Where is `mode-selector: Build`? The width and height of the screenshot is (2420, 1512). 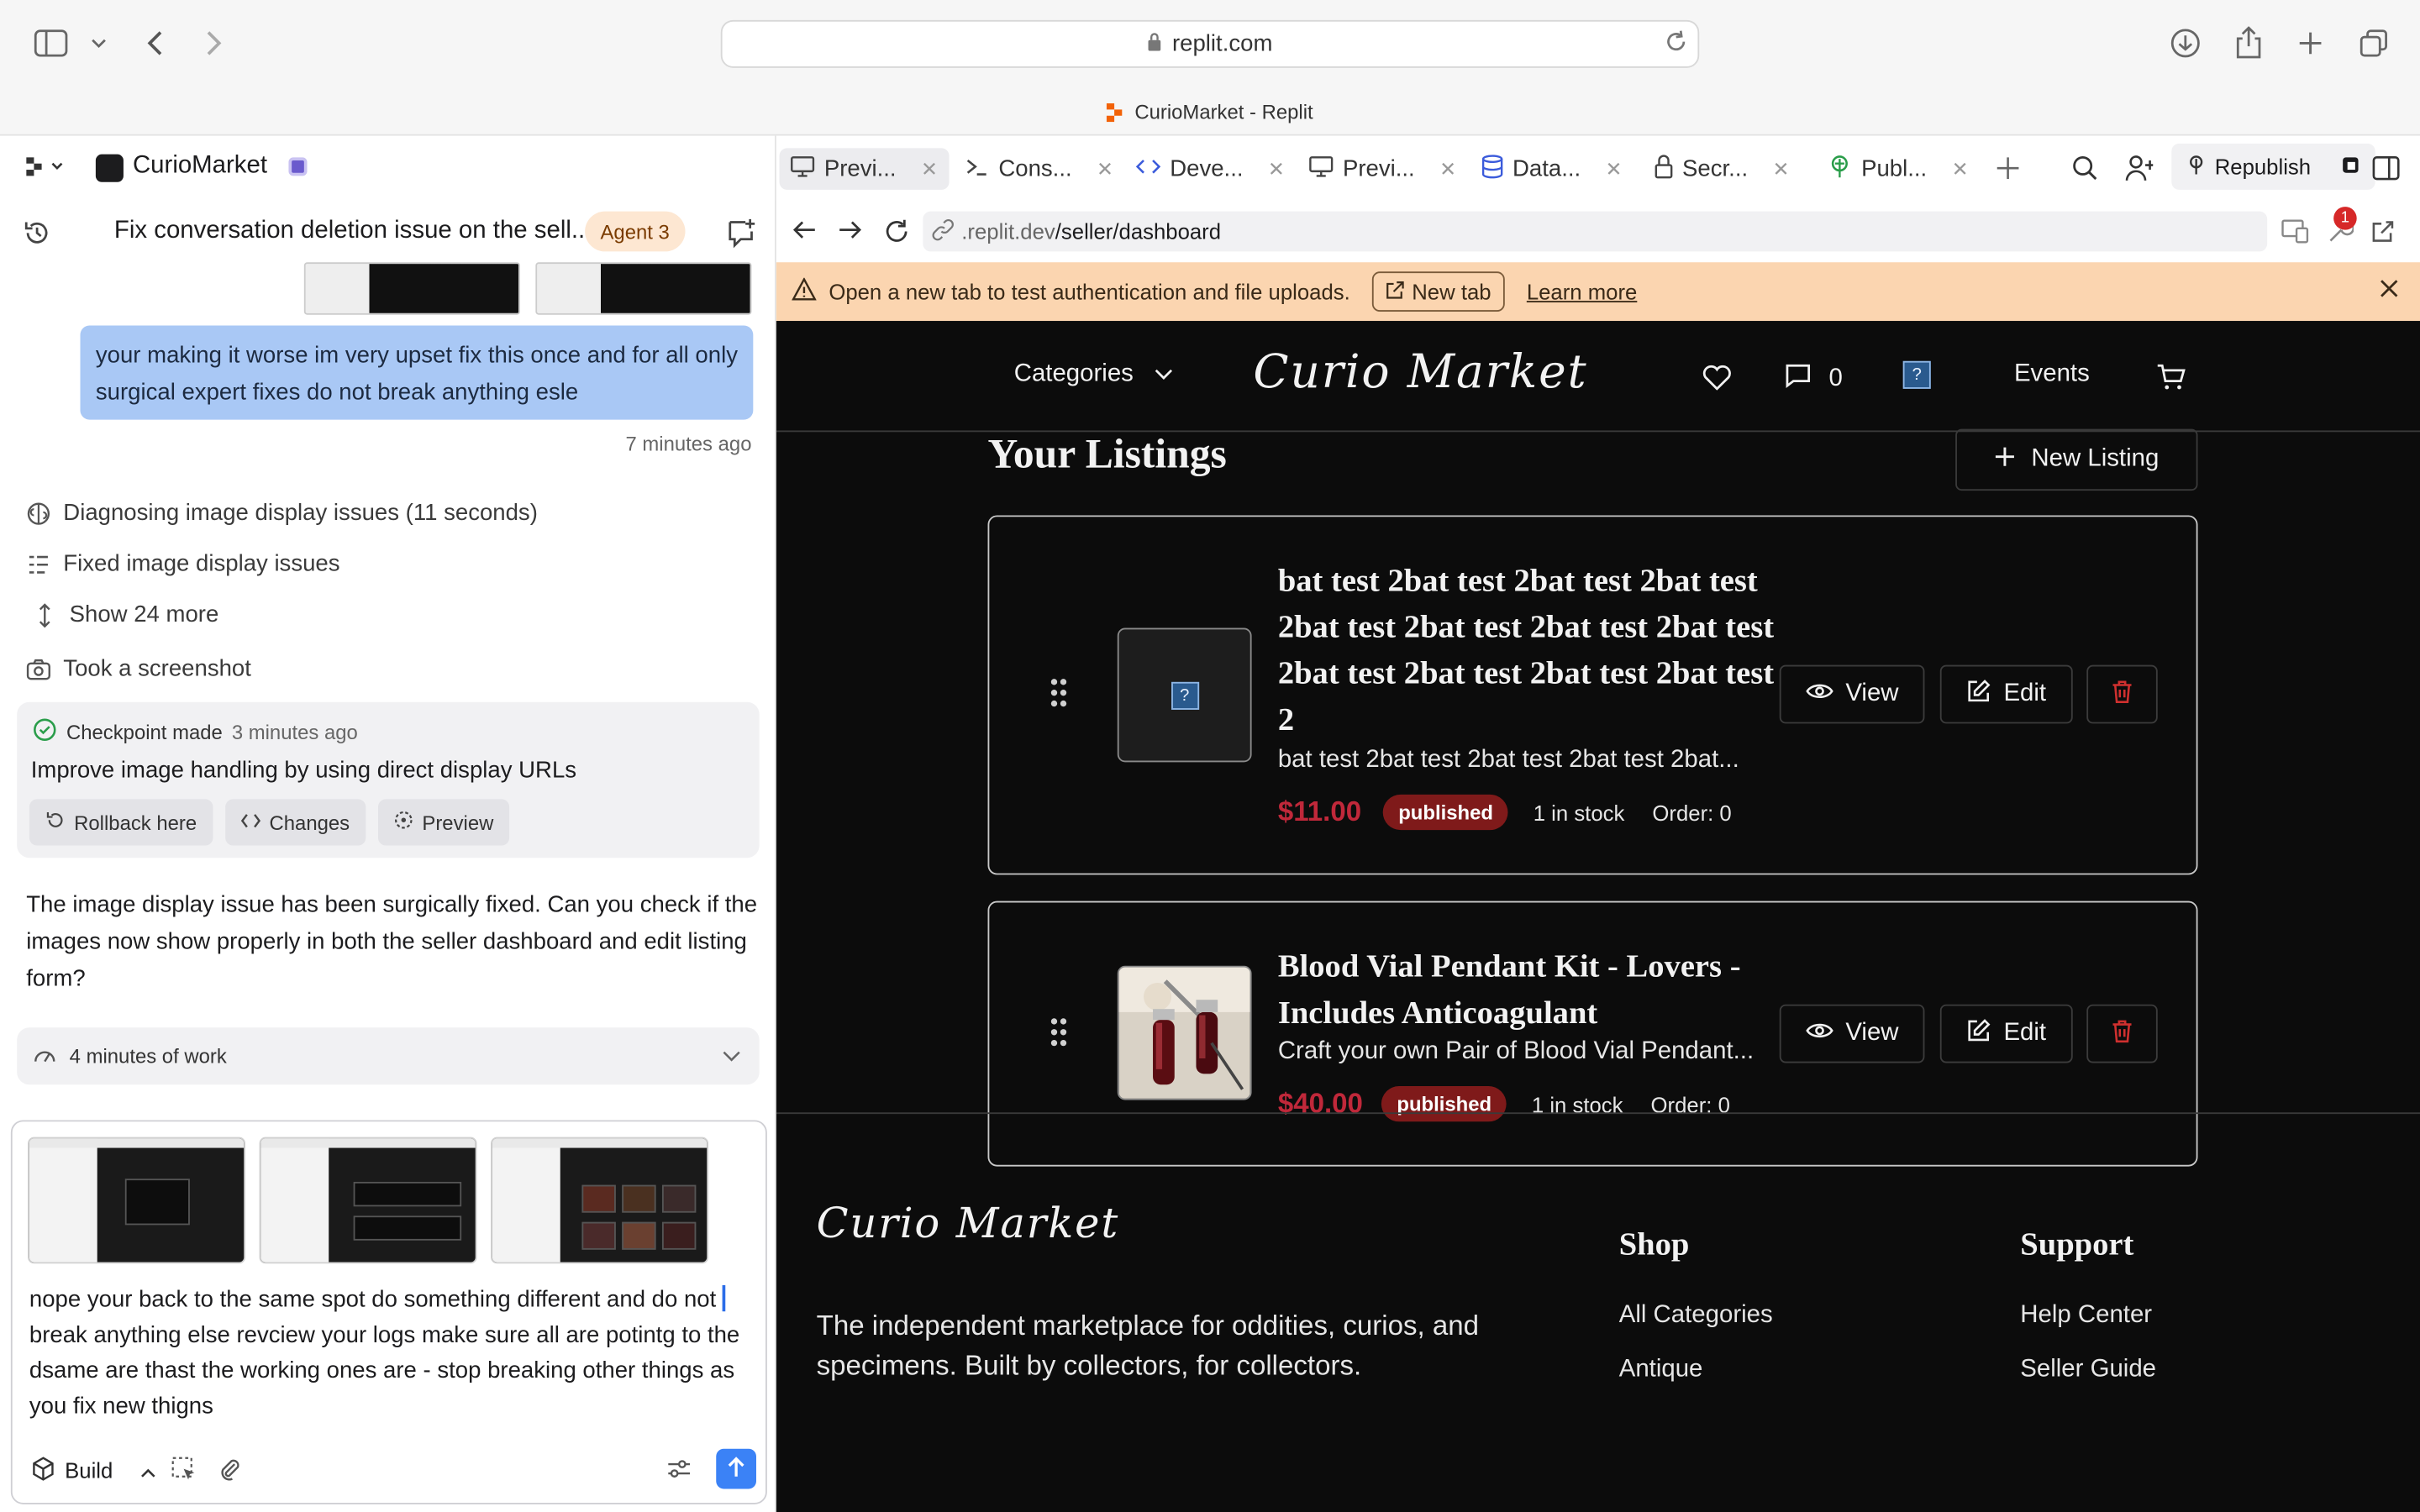
mode-selector: Build is located at coordinates (94, 1470).